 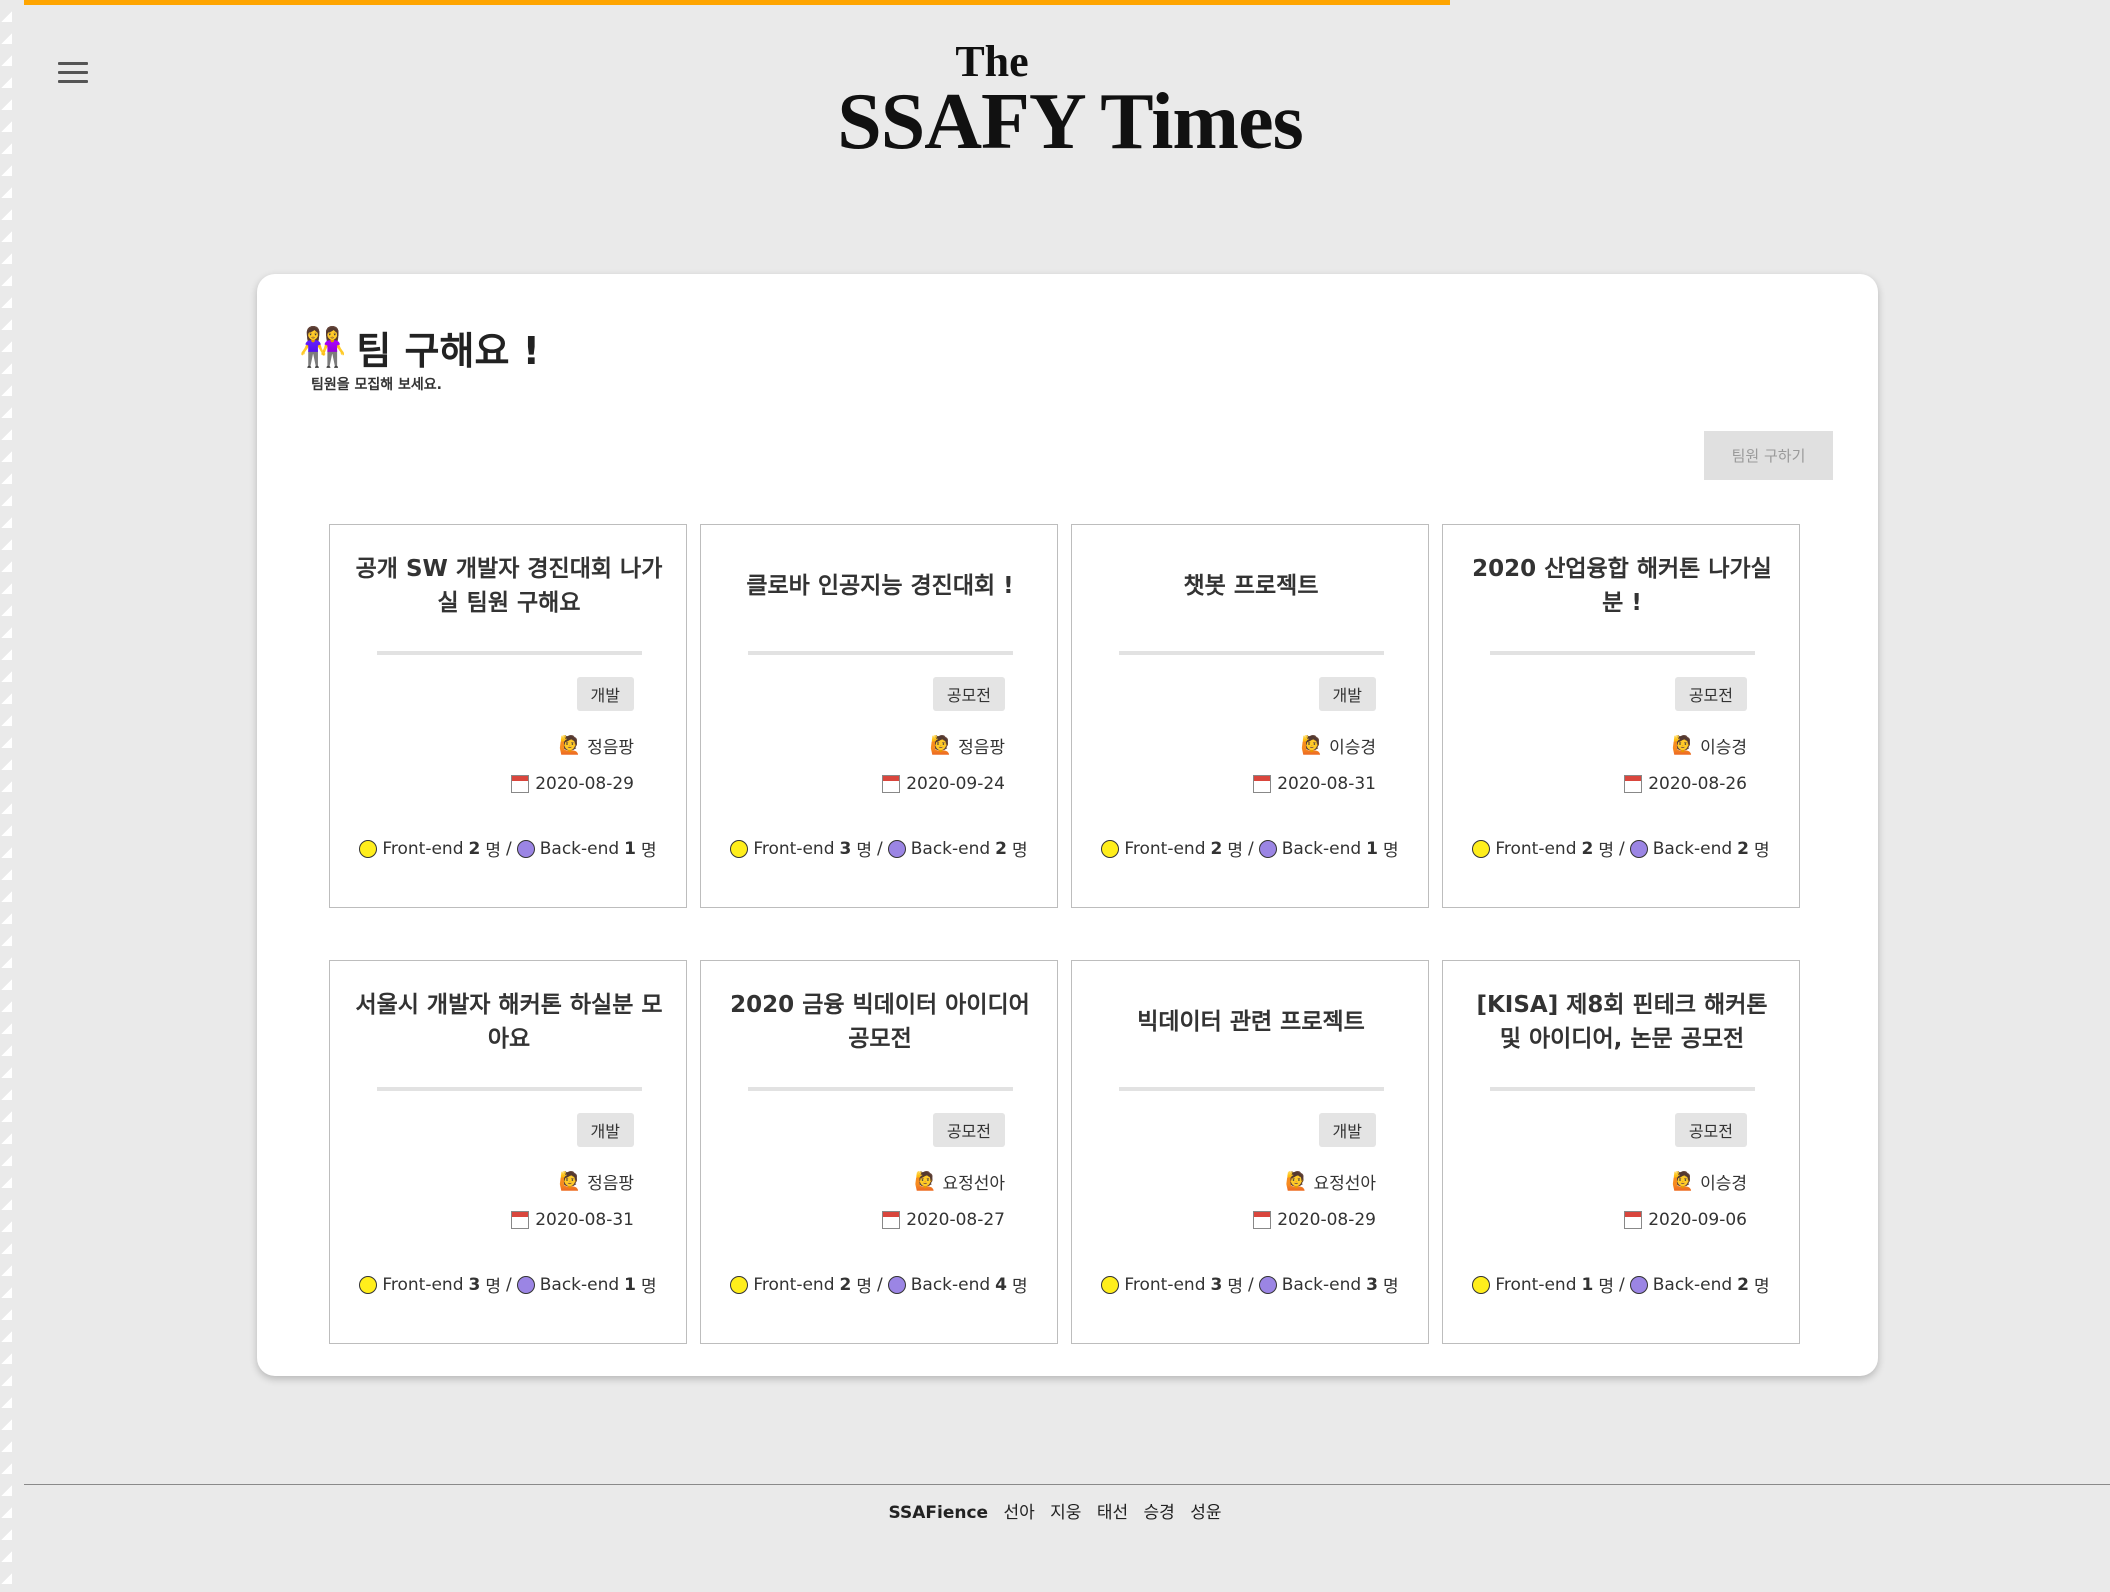 I want to click on find-team-button: 팀원 구하기, so click(x=1768, y=455).